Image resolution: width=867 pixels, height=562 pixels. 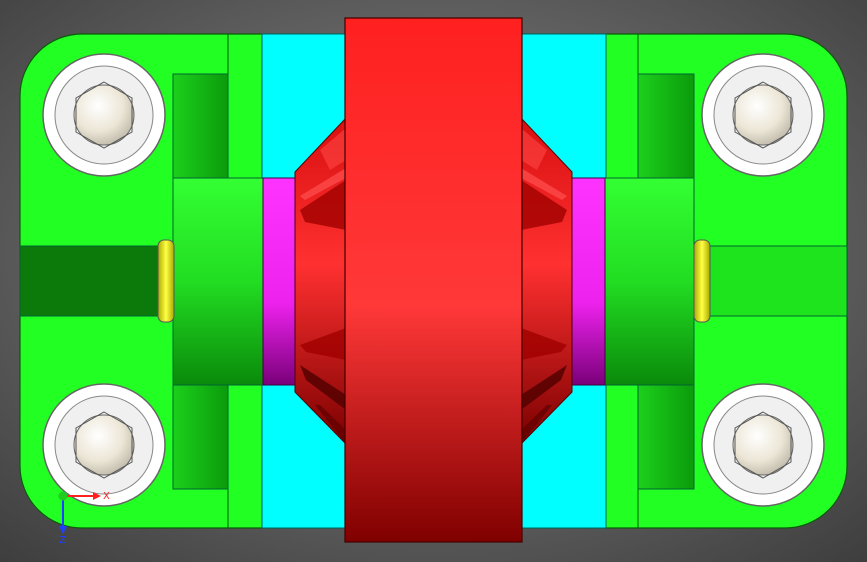 What do you see at coordinates (218, 281) in the screenshot?
I see `shaft-boss-left` at bounding box center [218, 281].